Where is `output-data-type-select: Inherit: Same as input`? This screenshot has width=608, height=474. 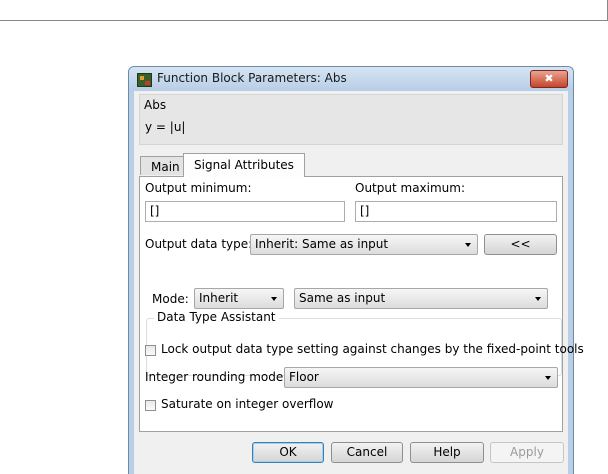
output-data-type-select: Inherit: Same as input is located at coordinates (364, 244).